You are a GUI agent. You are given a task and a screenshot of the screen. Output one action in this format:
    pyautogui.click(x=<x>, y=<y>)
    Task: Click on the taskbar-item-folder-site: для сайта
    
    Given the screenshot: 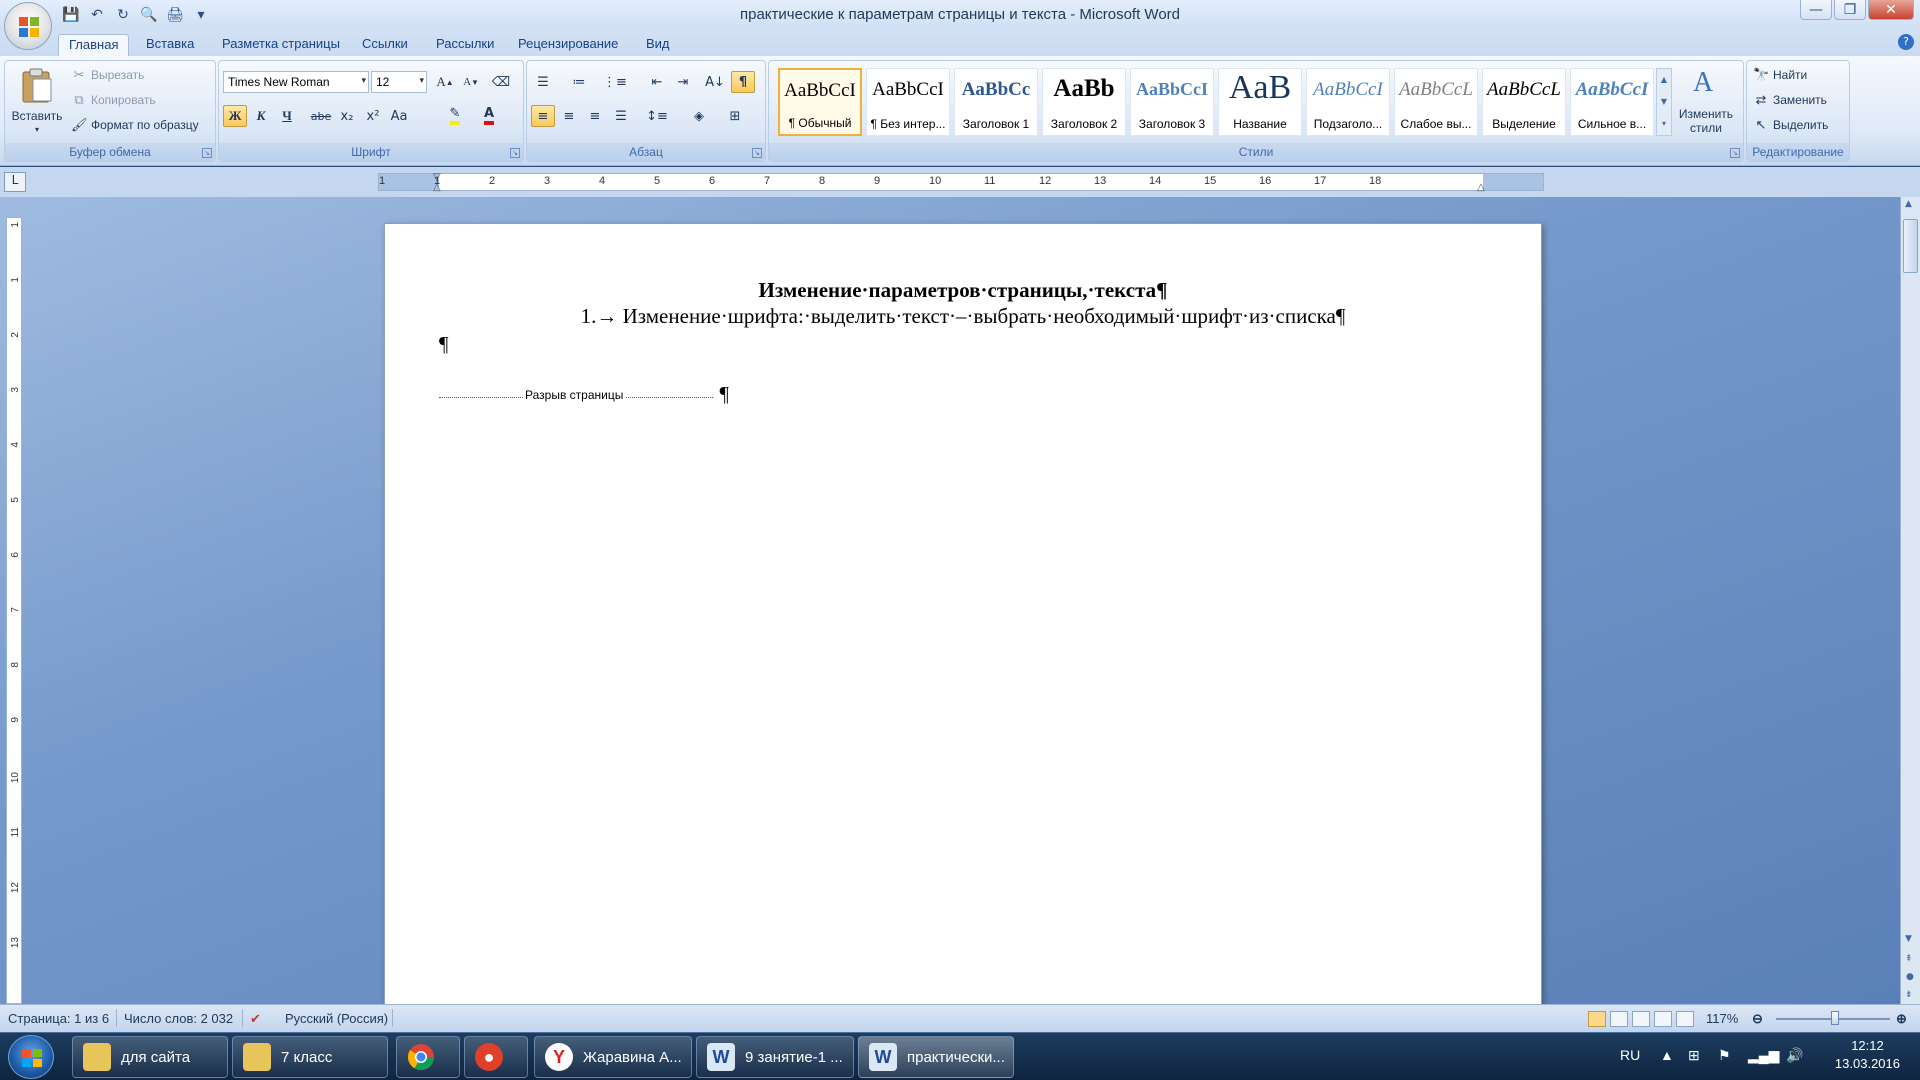 What is the action you would take?
    pyautogui.click(x=150, y=1057)
    